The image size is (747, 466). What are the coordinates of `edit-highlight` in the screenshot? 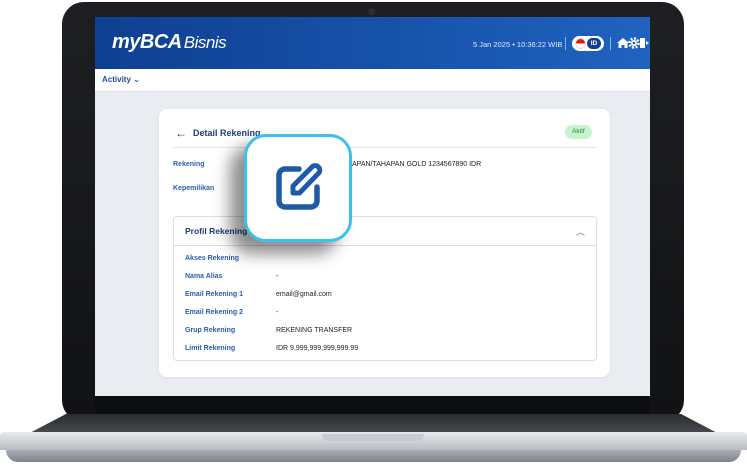 It's located at (298, 188).